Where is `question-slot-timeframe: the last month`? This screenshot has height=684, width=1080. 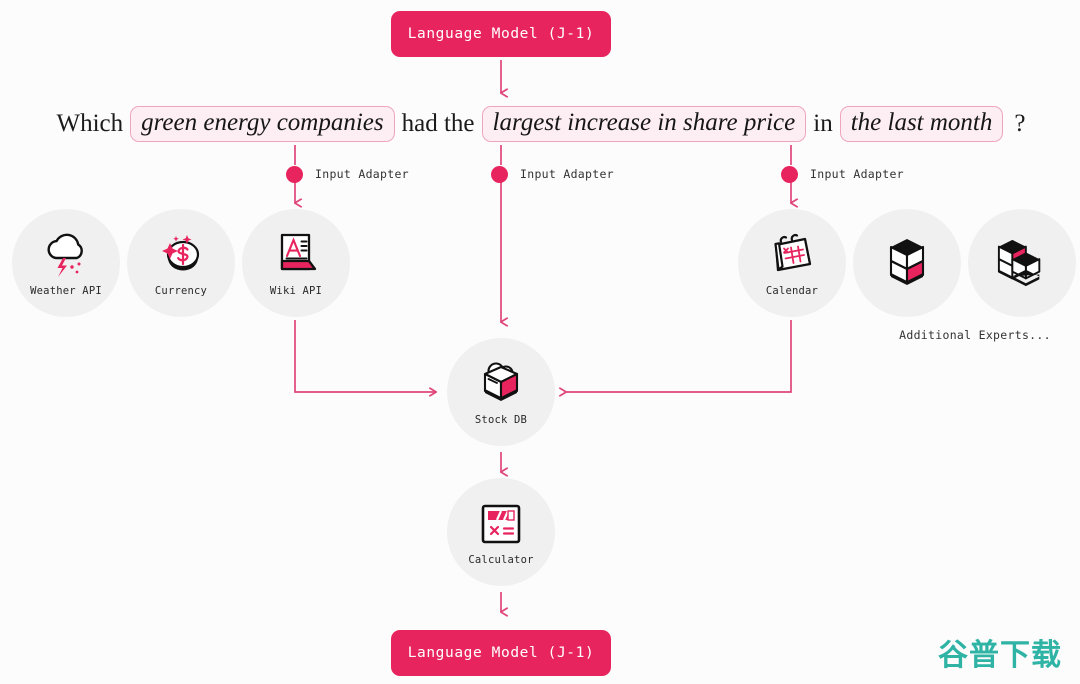 question-slot-timeframe: the last month is located at coordinates (921, 124).